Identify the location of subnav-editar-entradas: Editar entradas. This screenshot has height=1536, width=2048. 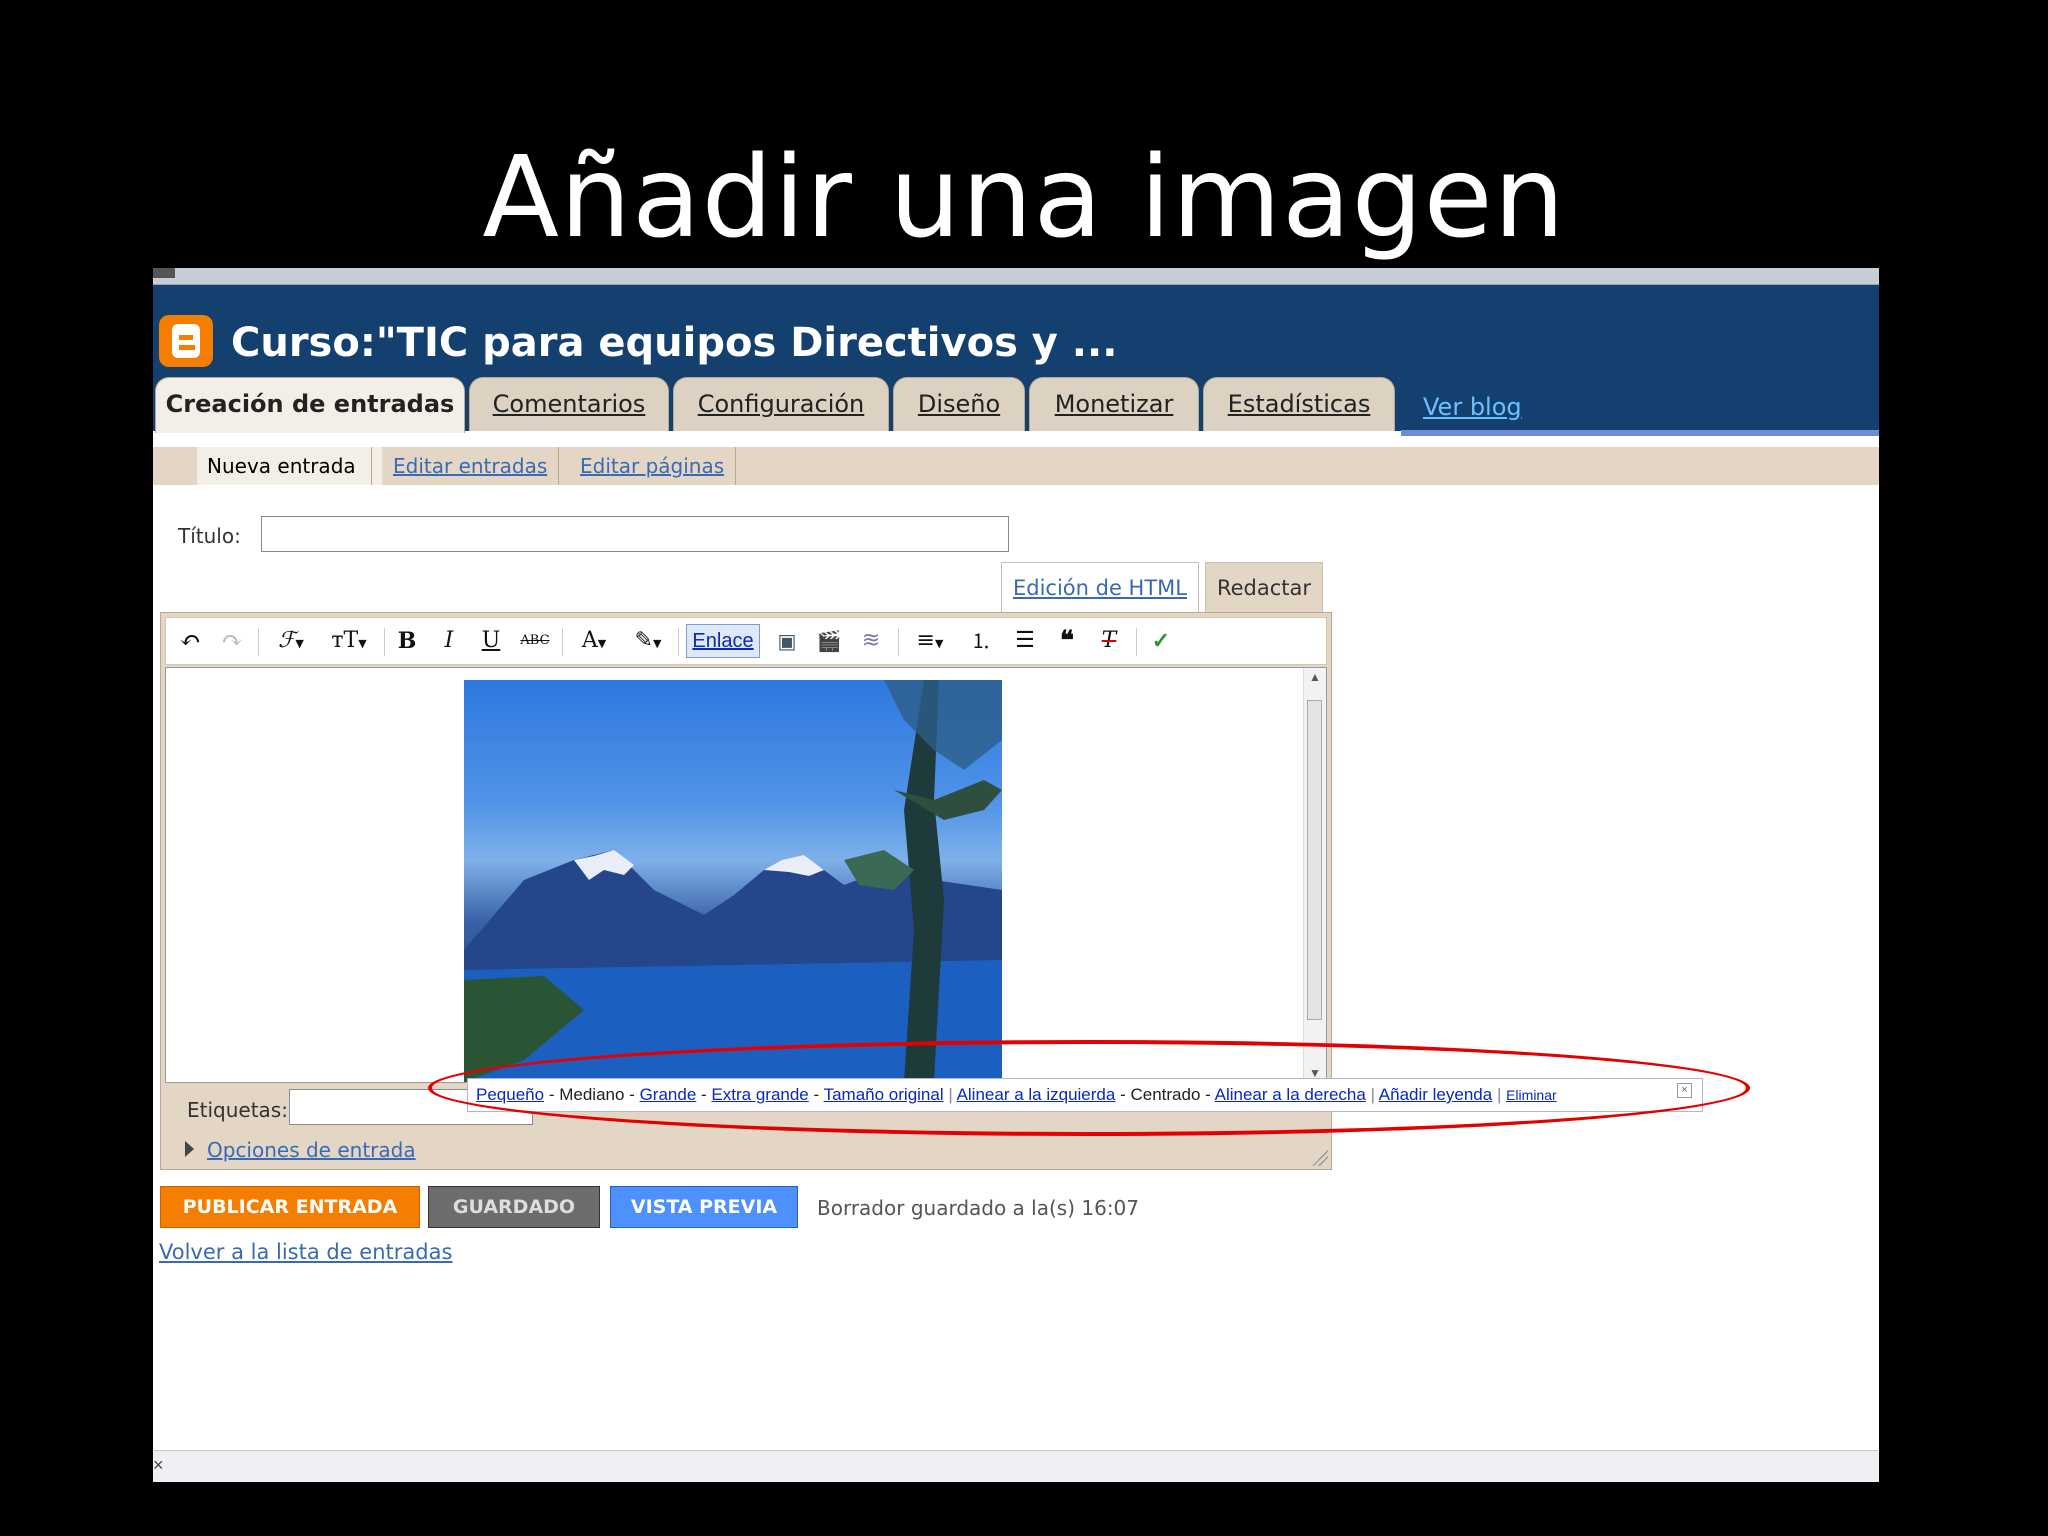
(470, 466).